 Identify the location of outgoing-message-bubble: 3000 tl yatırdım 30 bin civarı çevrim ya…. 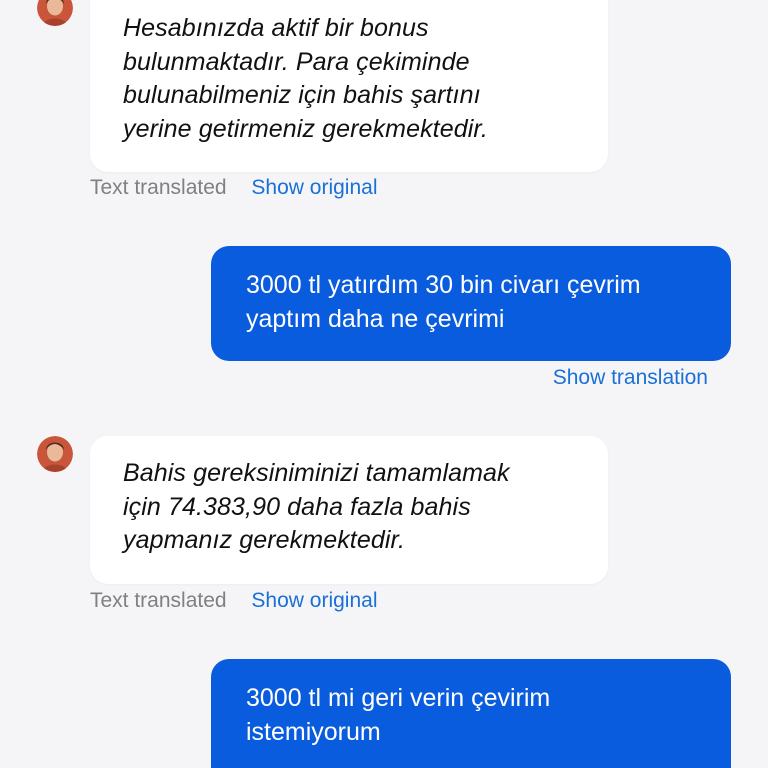
(471, 303).